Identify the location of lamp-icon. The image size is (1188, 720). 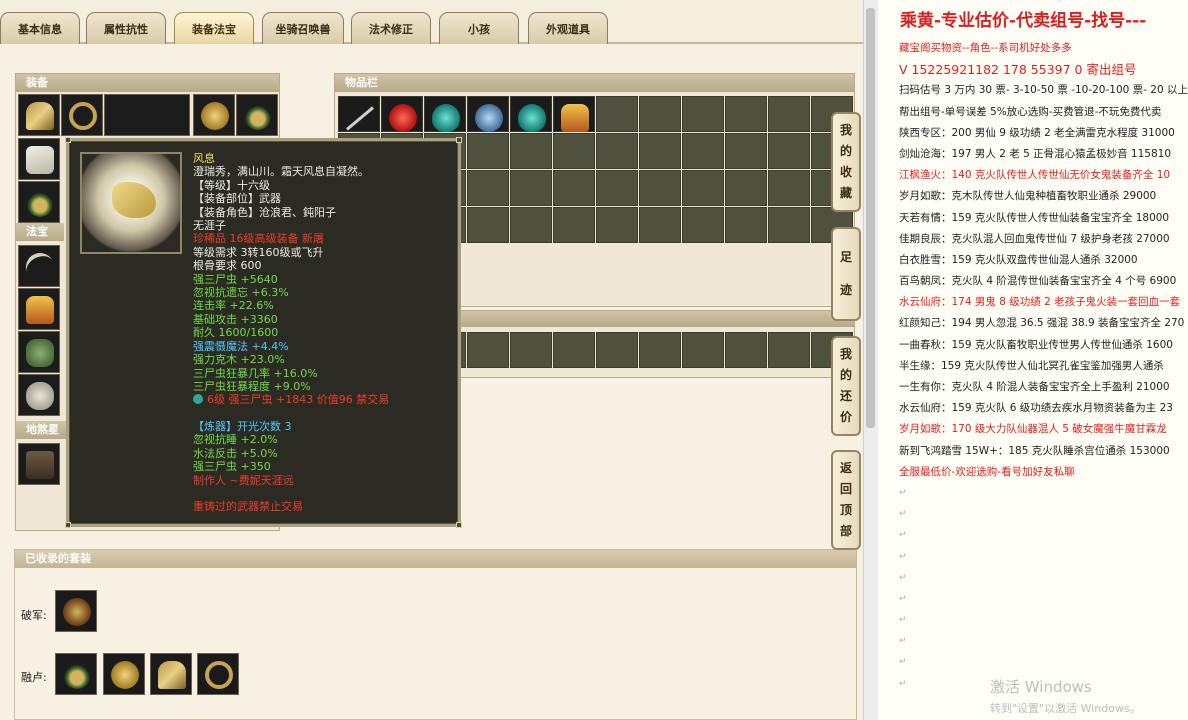
(40, 310).